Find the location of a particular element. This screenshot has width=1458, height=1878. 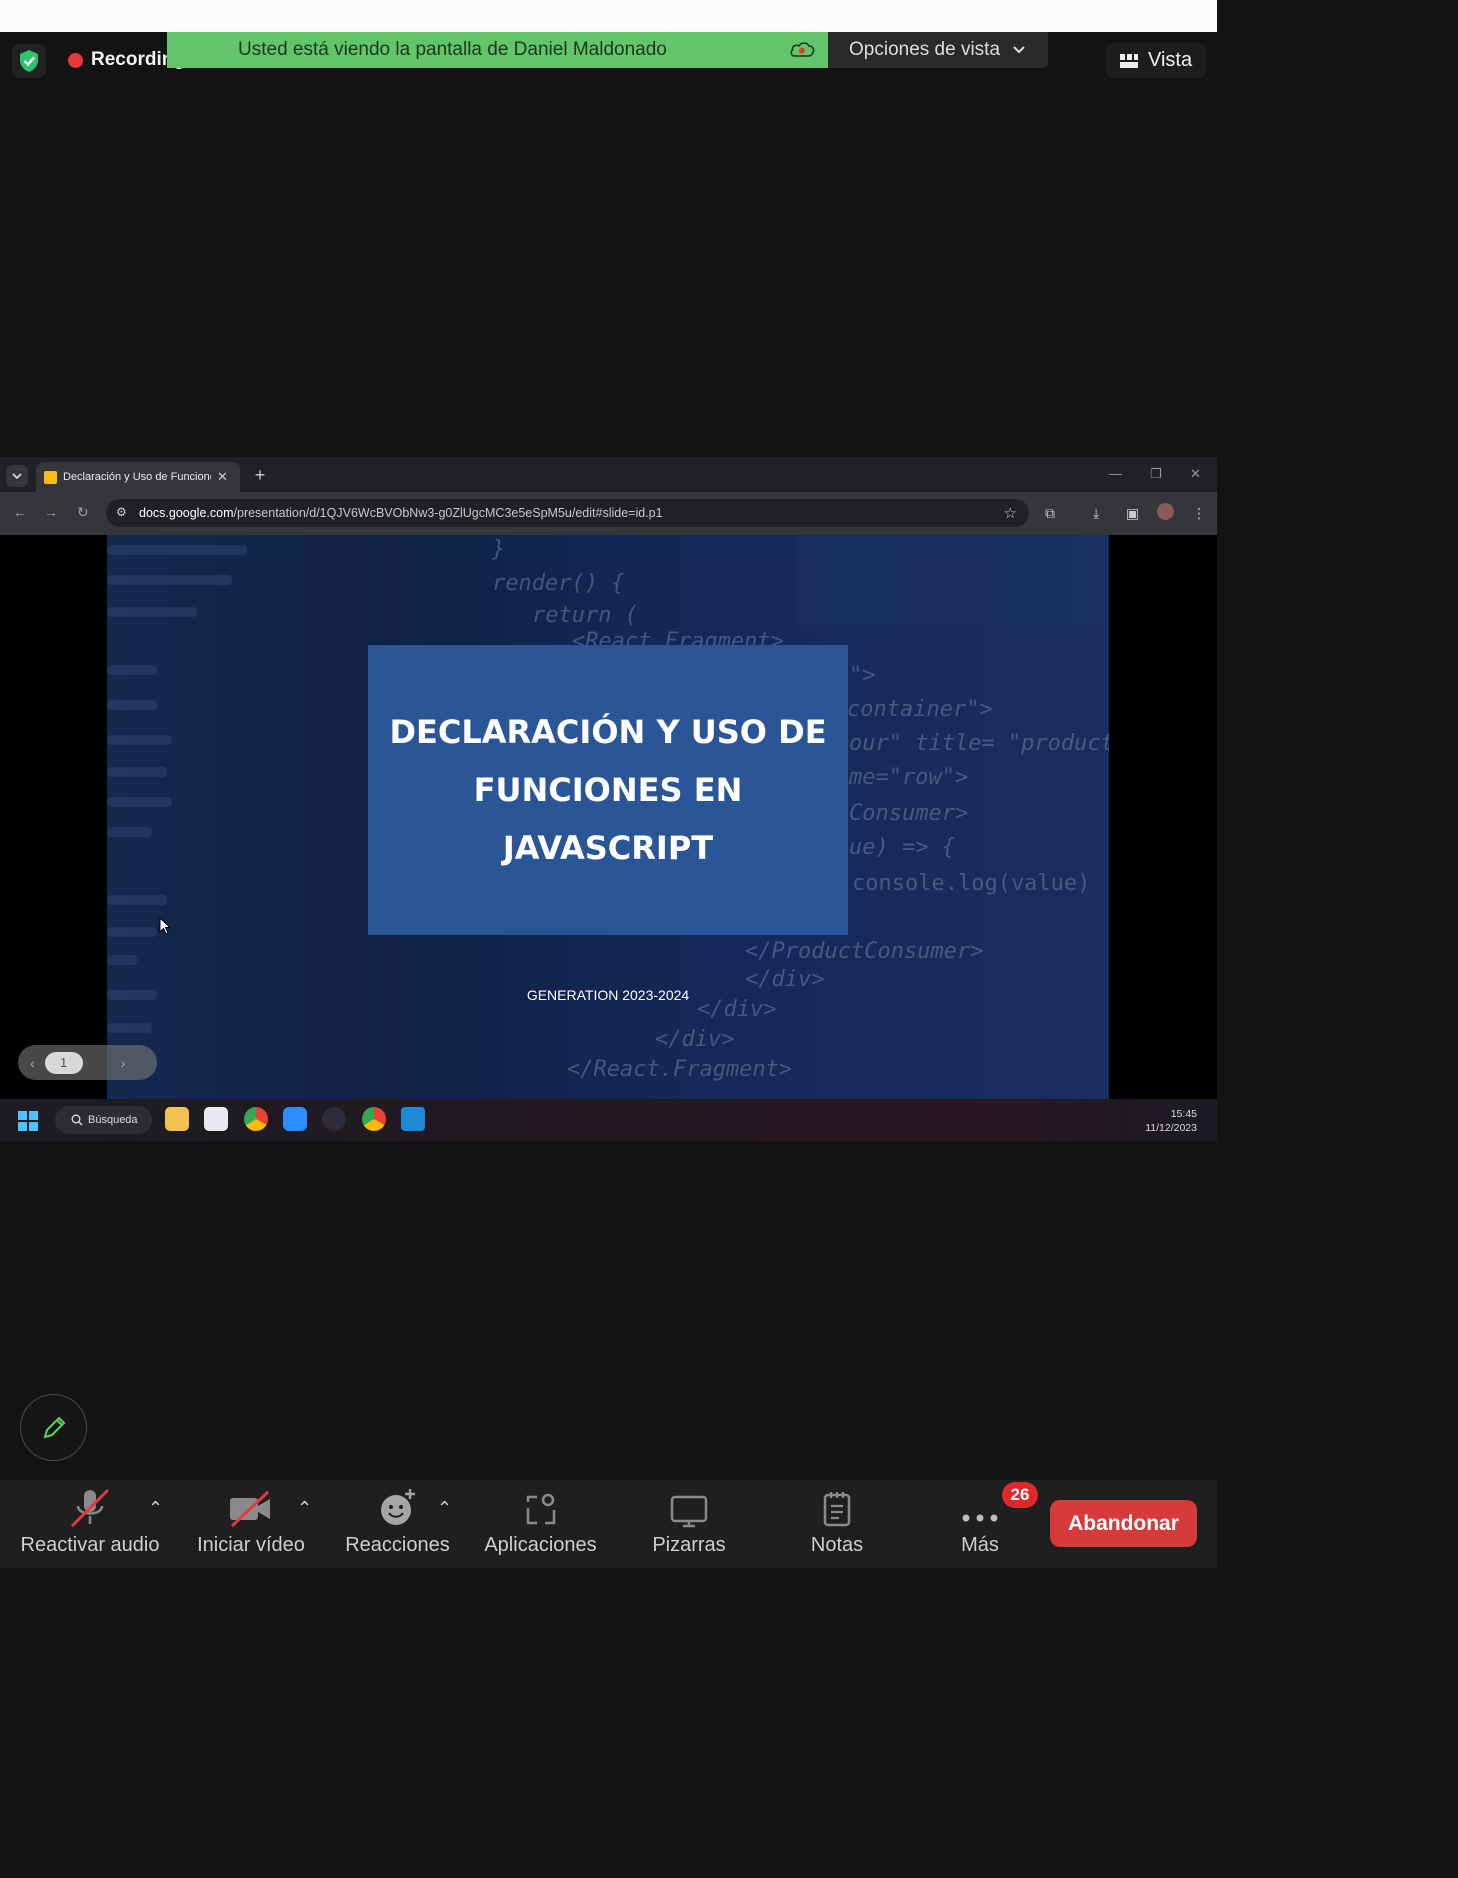

file-explorer-icon is located at coordinates (177, 1119).